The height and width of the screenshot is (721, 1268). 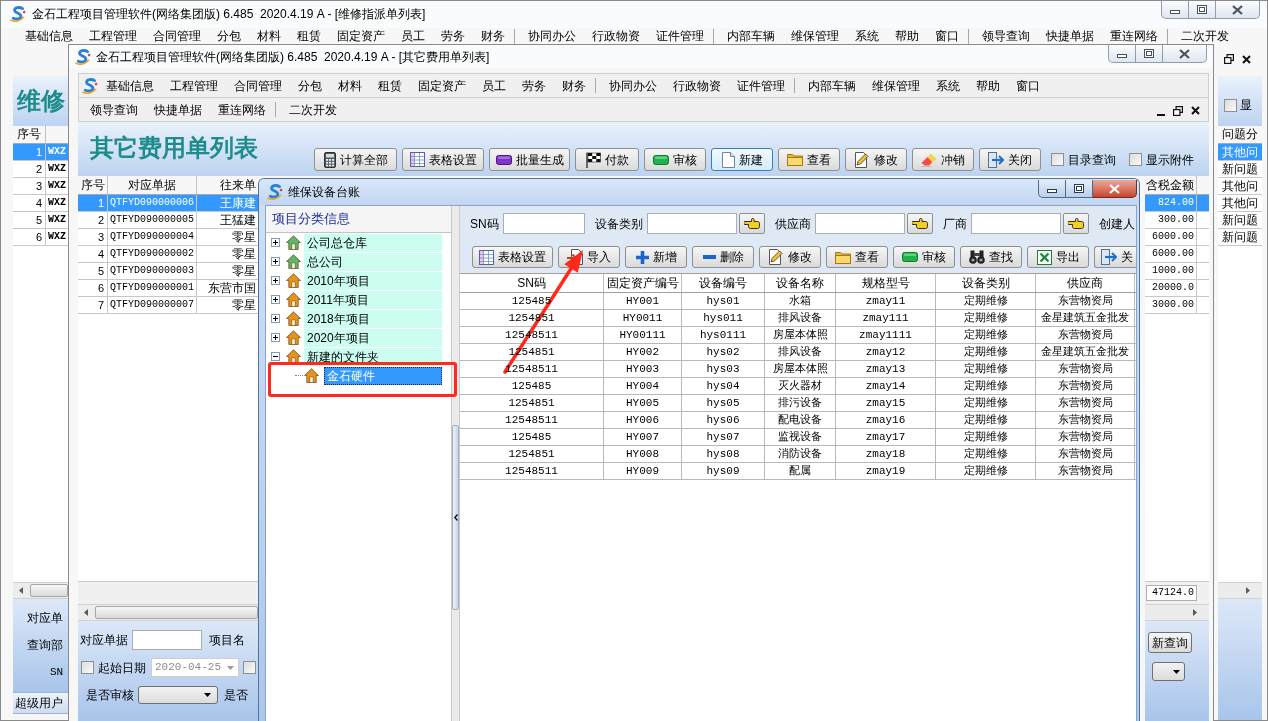 I want to click on tree-item: 2010年项目, so click(x=373, y=280).